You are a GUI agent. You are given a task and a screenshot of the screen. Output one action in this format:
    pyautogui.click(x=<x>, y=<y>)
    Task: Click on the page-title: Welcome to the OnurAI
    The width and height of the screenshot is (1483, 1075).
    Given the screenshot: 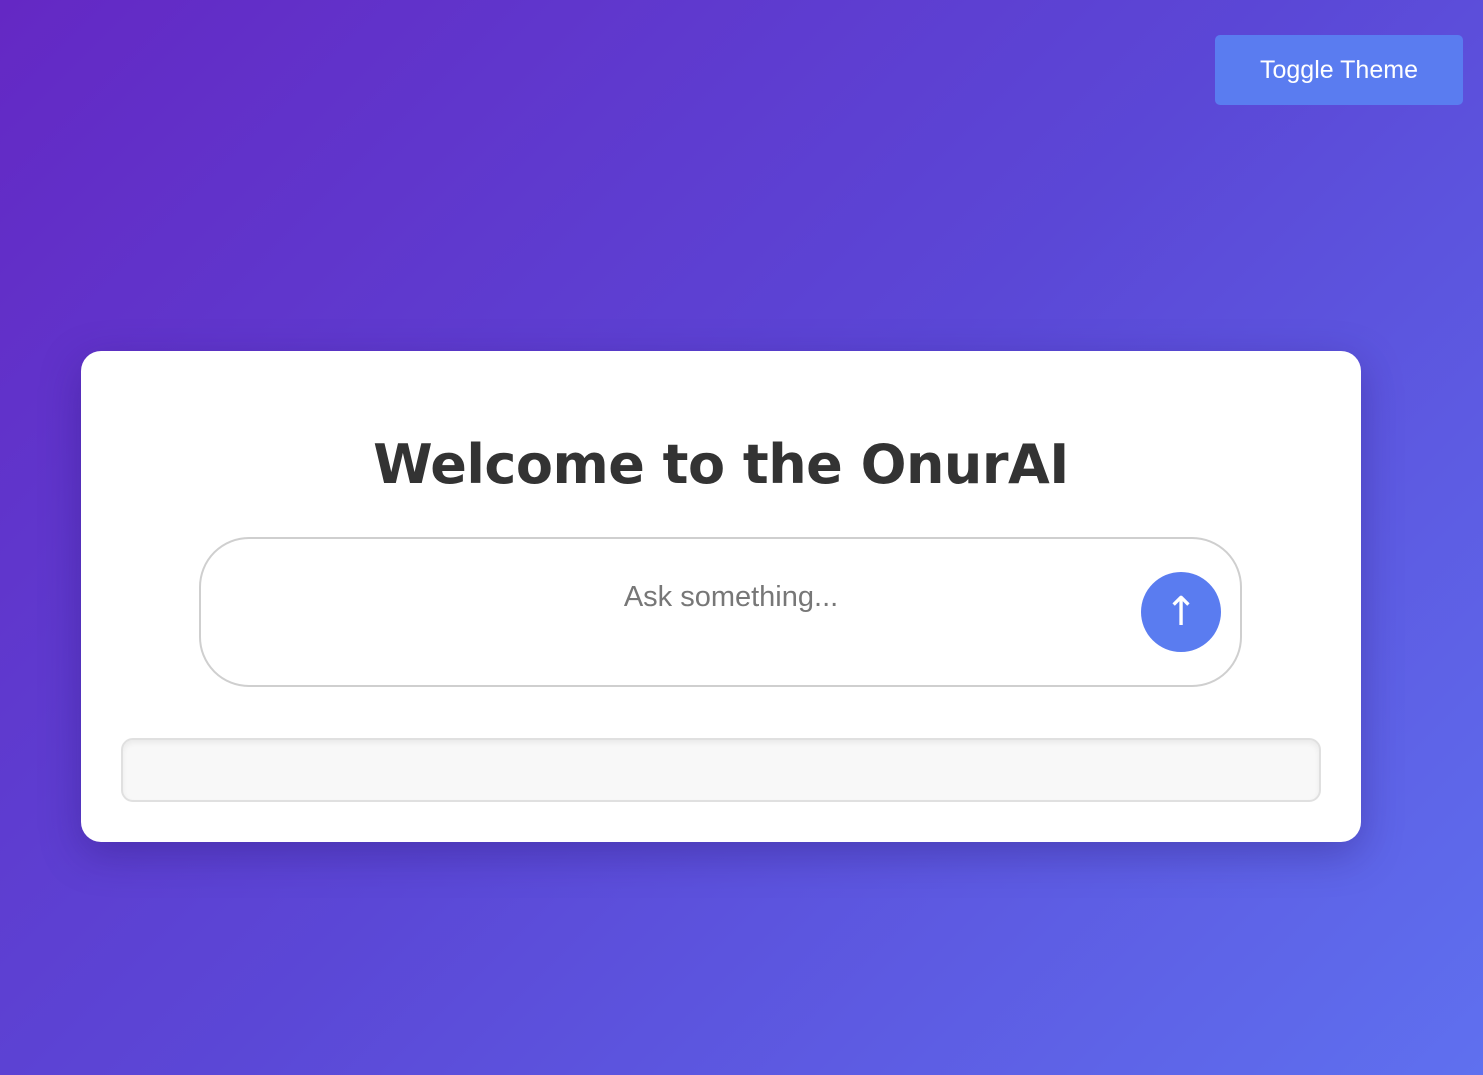 What is the action you would take?
    pyautogui.click(x=721, y=464)
    